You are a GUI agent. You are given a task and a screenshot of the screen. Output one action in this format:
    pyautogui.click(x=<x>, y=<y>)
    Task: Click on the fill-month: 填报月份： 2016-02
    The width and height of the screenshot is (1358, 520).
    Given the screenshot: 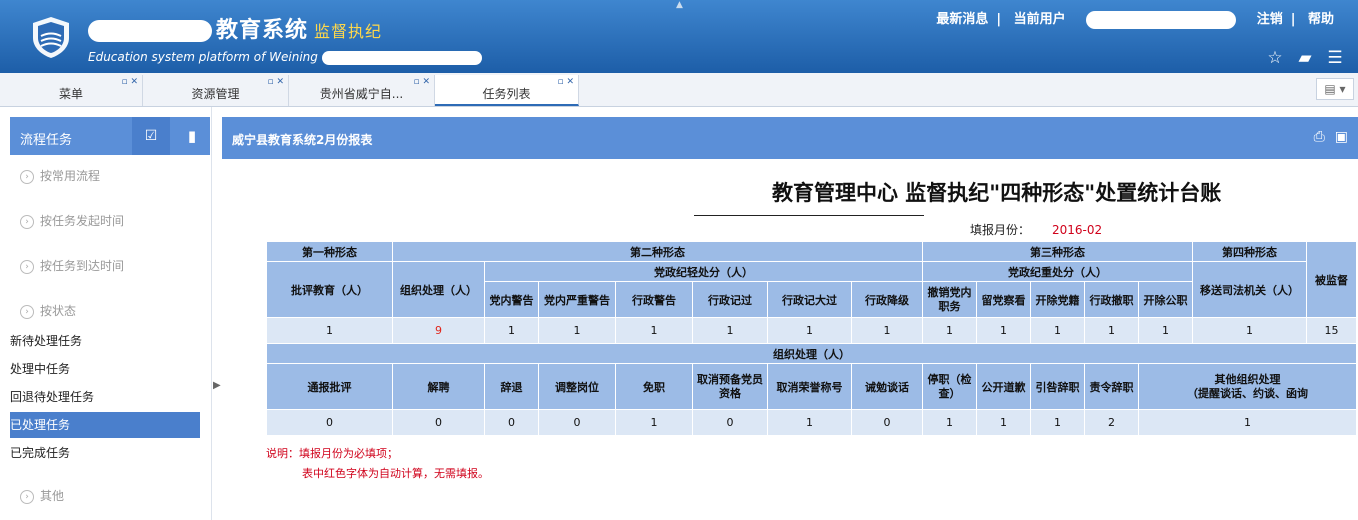 What is the action you would take?
    pyautogui.click(x=1036, y=229)
    